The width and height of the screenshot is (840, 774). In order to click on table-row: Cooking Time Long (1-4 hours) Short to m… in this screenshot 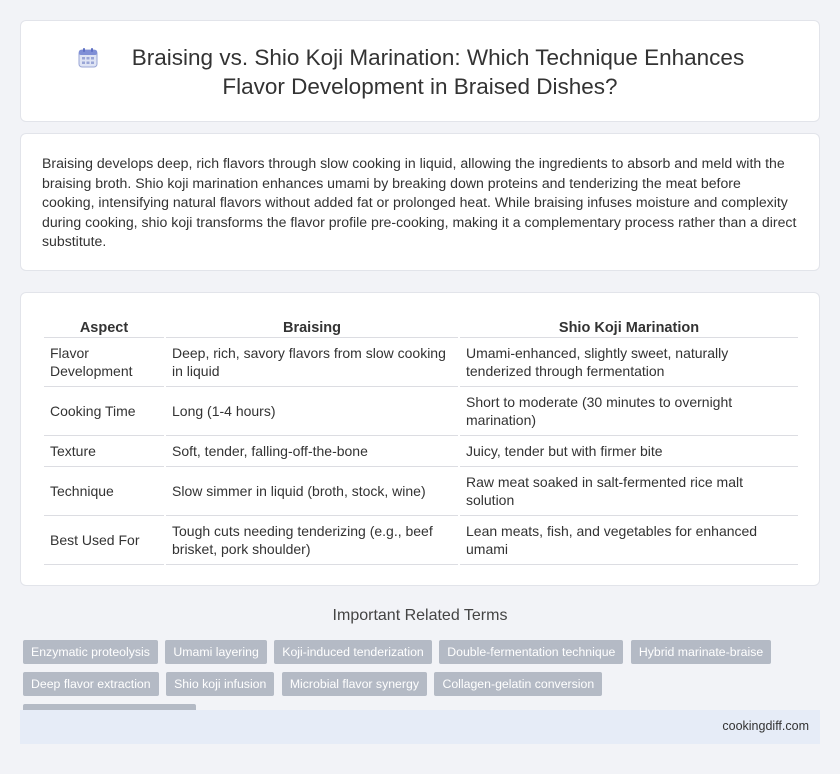, I will do `click(421, 411)`.